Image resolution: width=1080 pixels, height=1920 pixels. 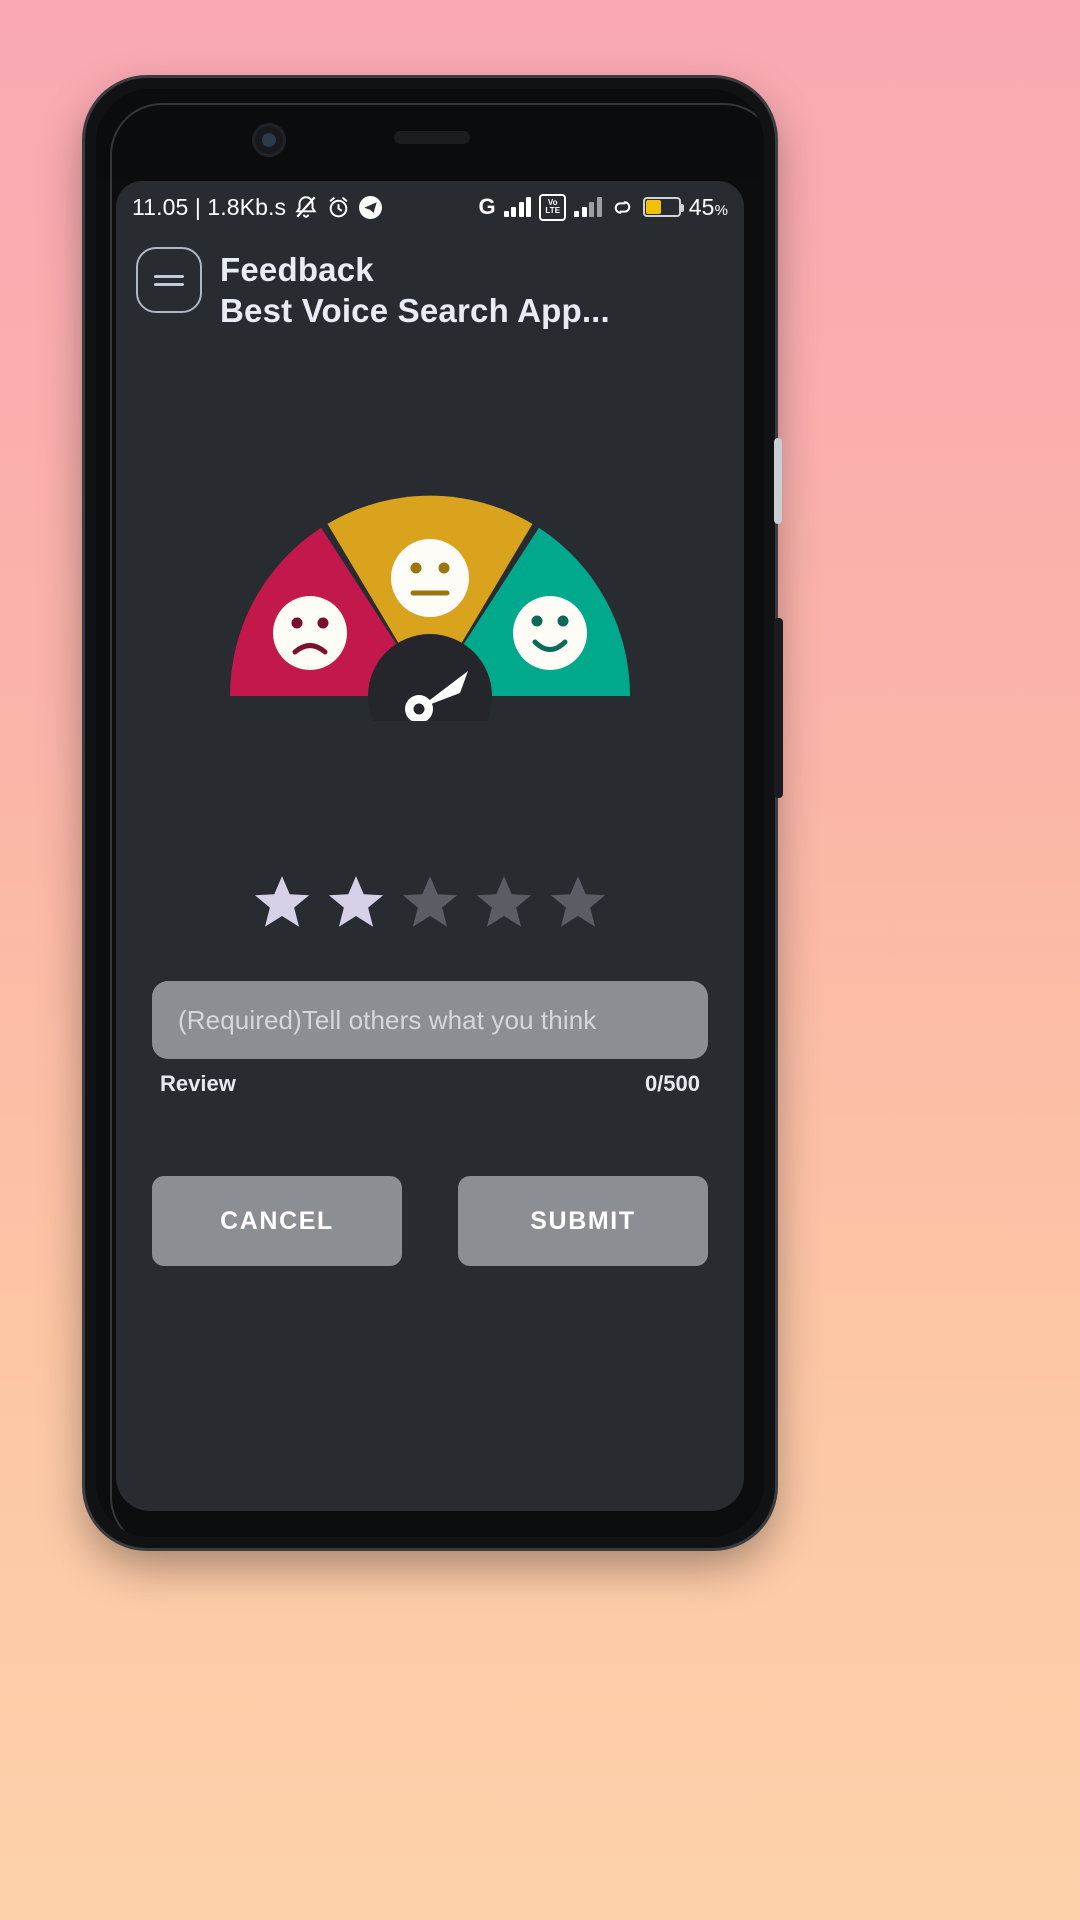 What do you see at coordinates (297, 269) in the screenshot?
I see `page-title: Feedback` at bounding box center [297, 269].